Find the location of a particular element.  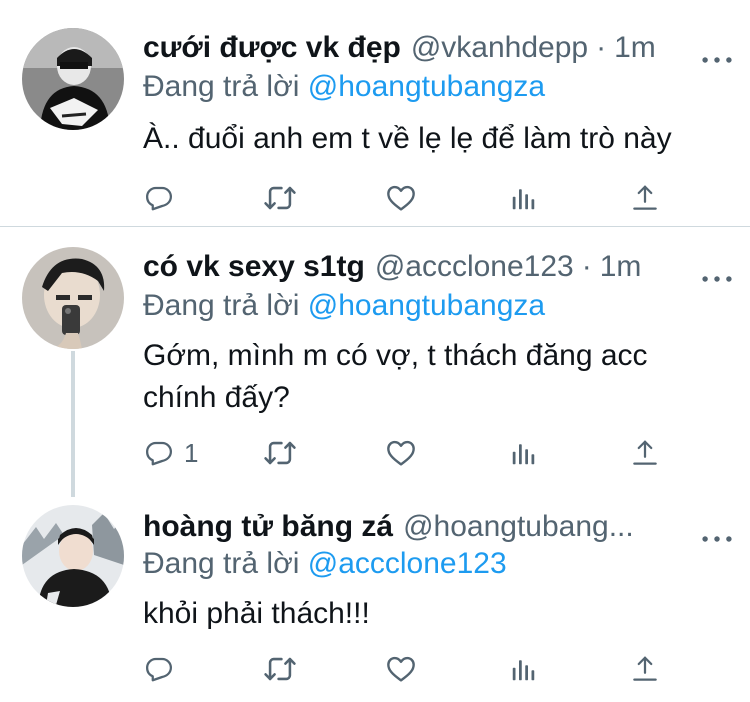

tweet-text: khỏi phải thách!!! is located at coordinates (256, 613).